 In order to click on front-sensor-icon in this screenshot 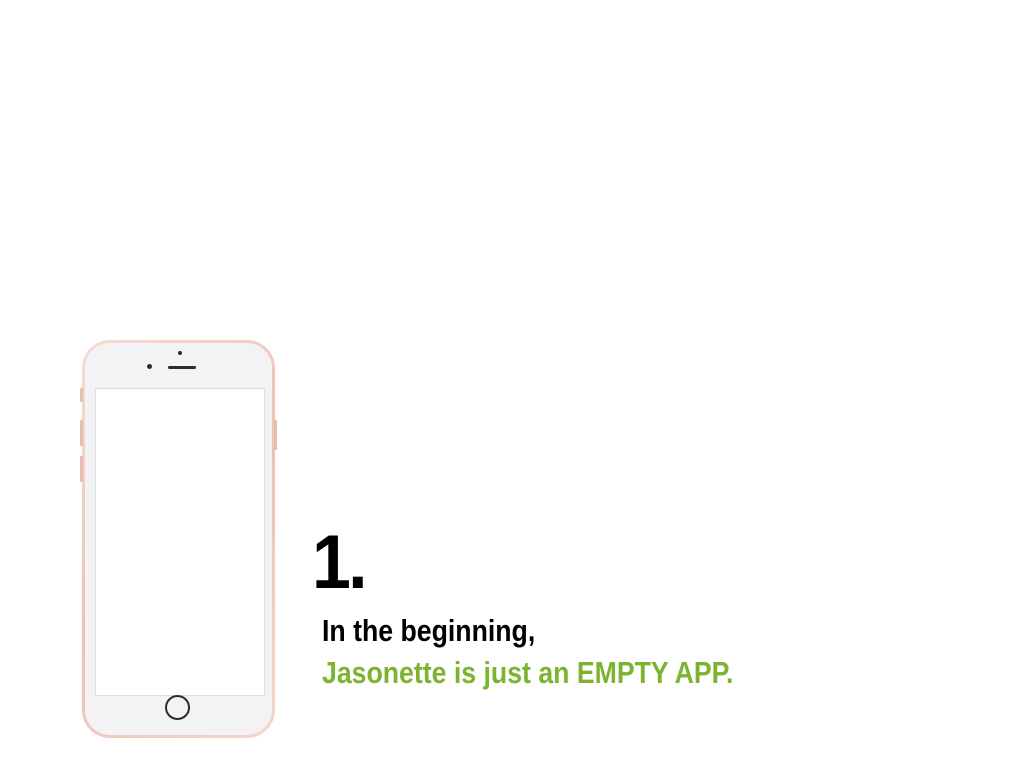, I will do `click(149, 366)`.